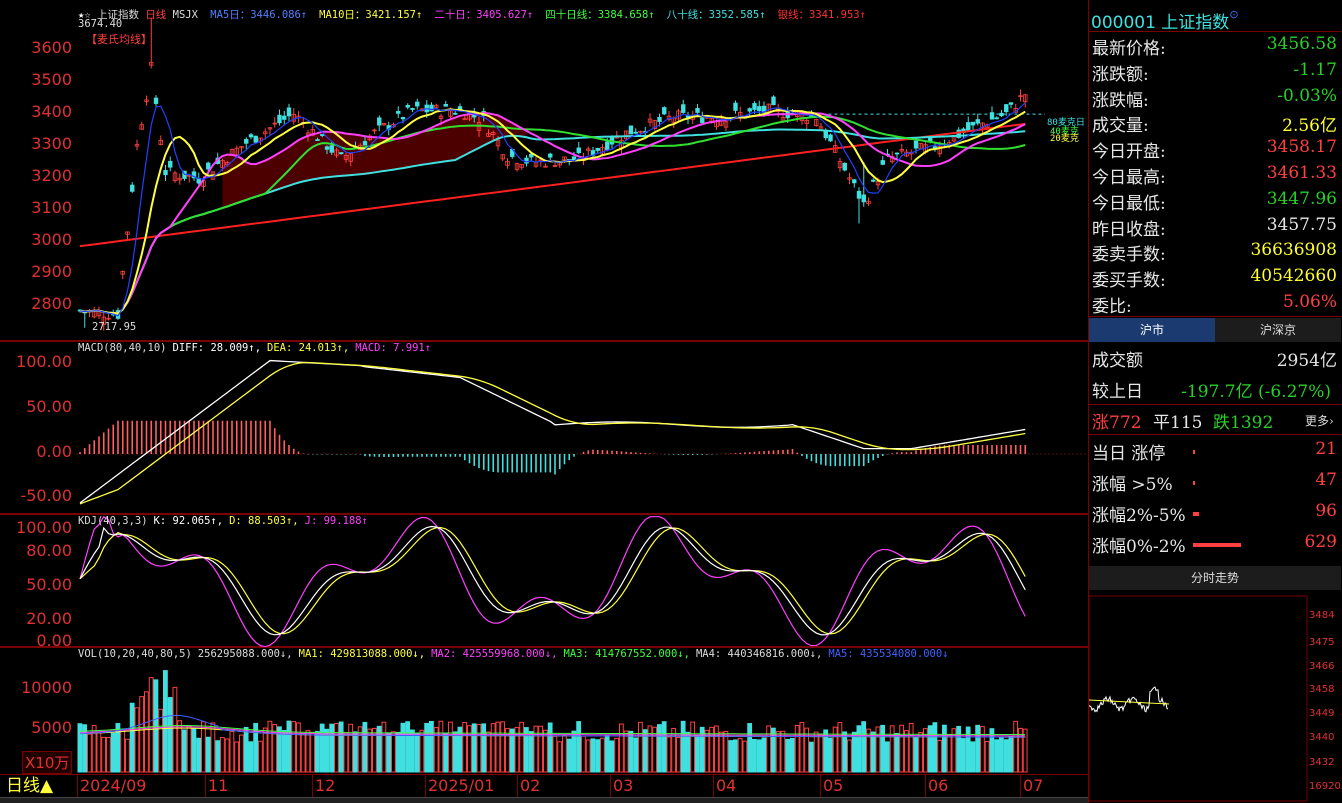 The height and width of the screenshot is (803, 1342). Describe the element at coordinates (1215, 578) in the screenshot. I see `intraday-title: 分时走势` at that location.